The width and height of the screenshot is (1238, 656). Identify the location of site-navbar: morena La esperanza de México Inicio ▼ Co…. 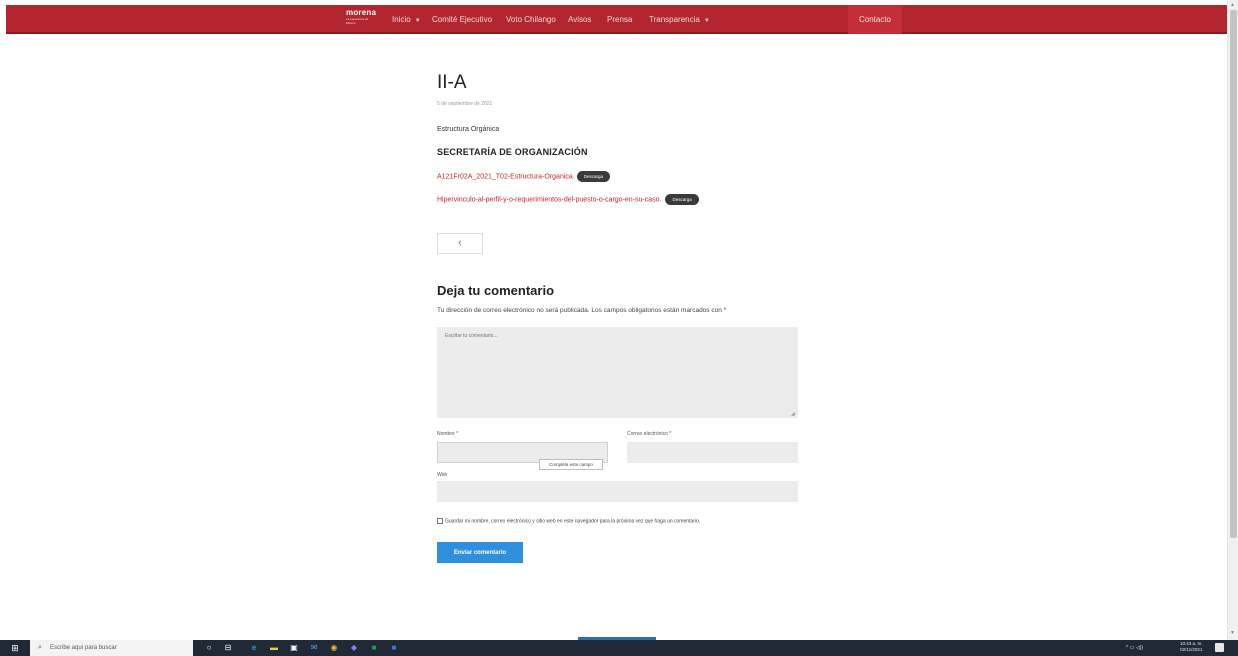
(616, 19).